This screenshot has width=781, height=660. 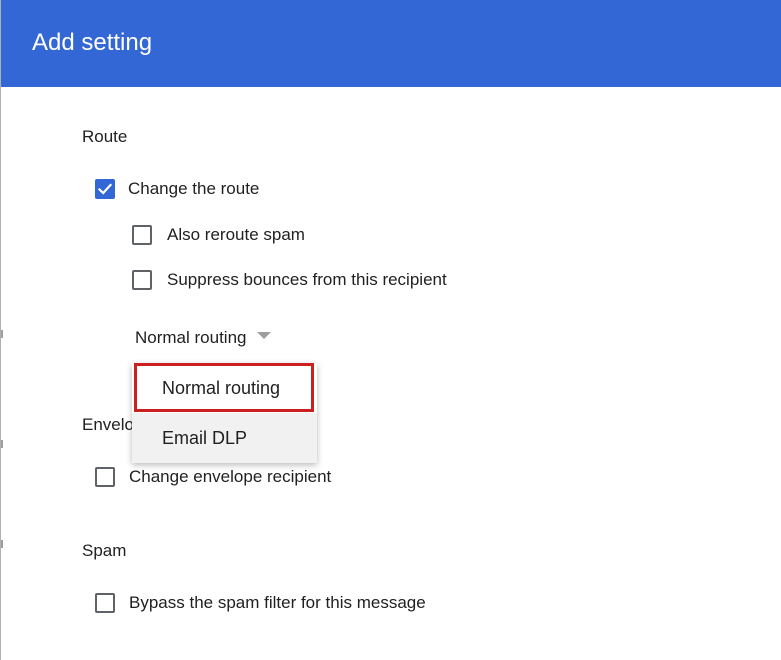 What do you see at coordinates (263, 335) in the screenshot?
I see `dropdown-arrow-icon` at bounding box center [263, 335].